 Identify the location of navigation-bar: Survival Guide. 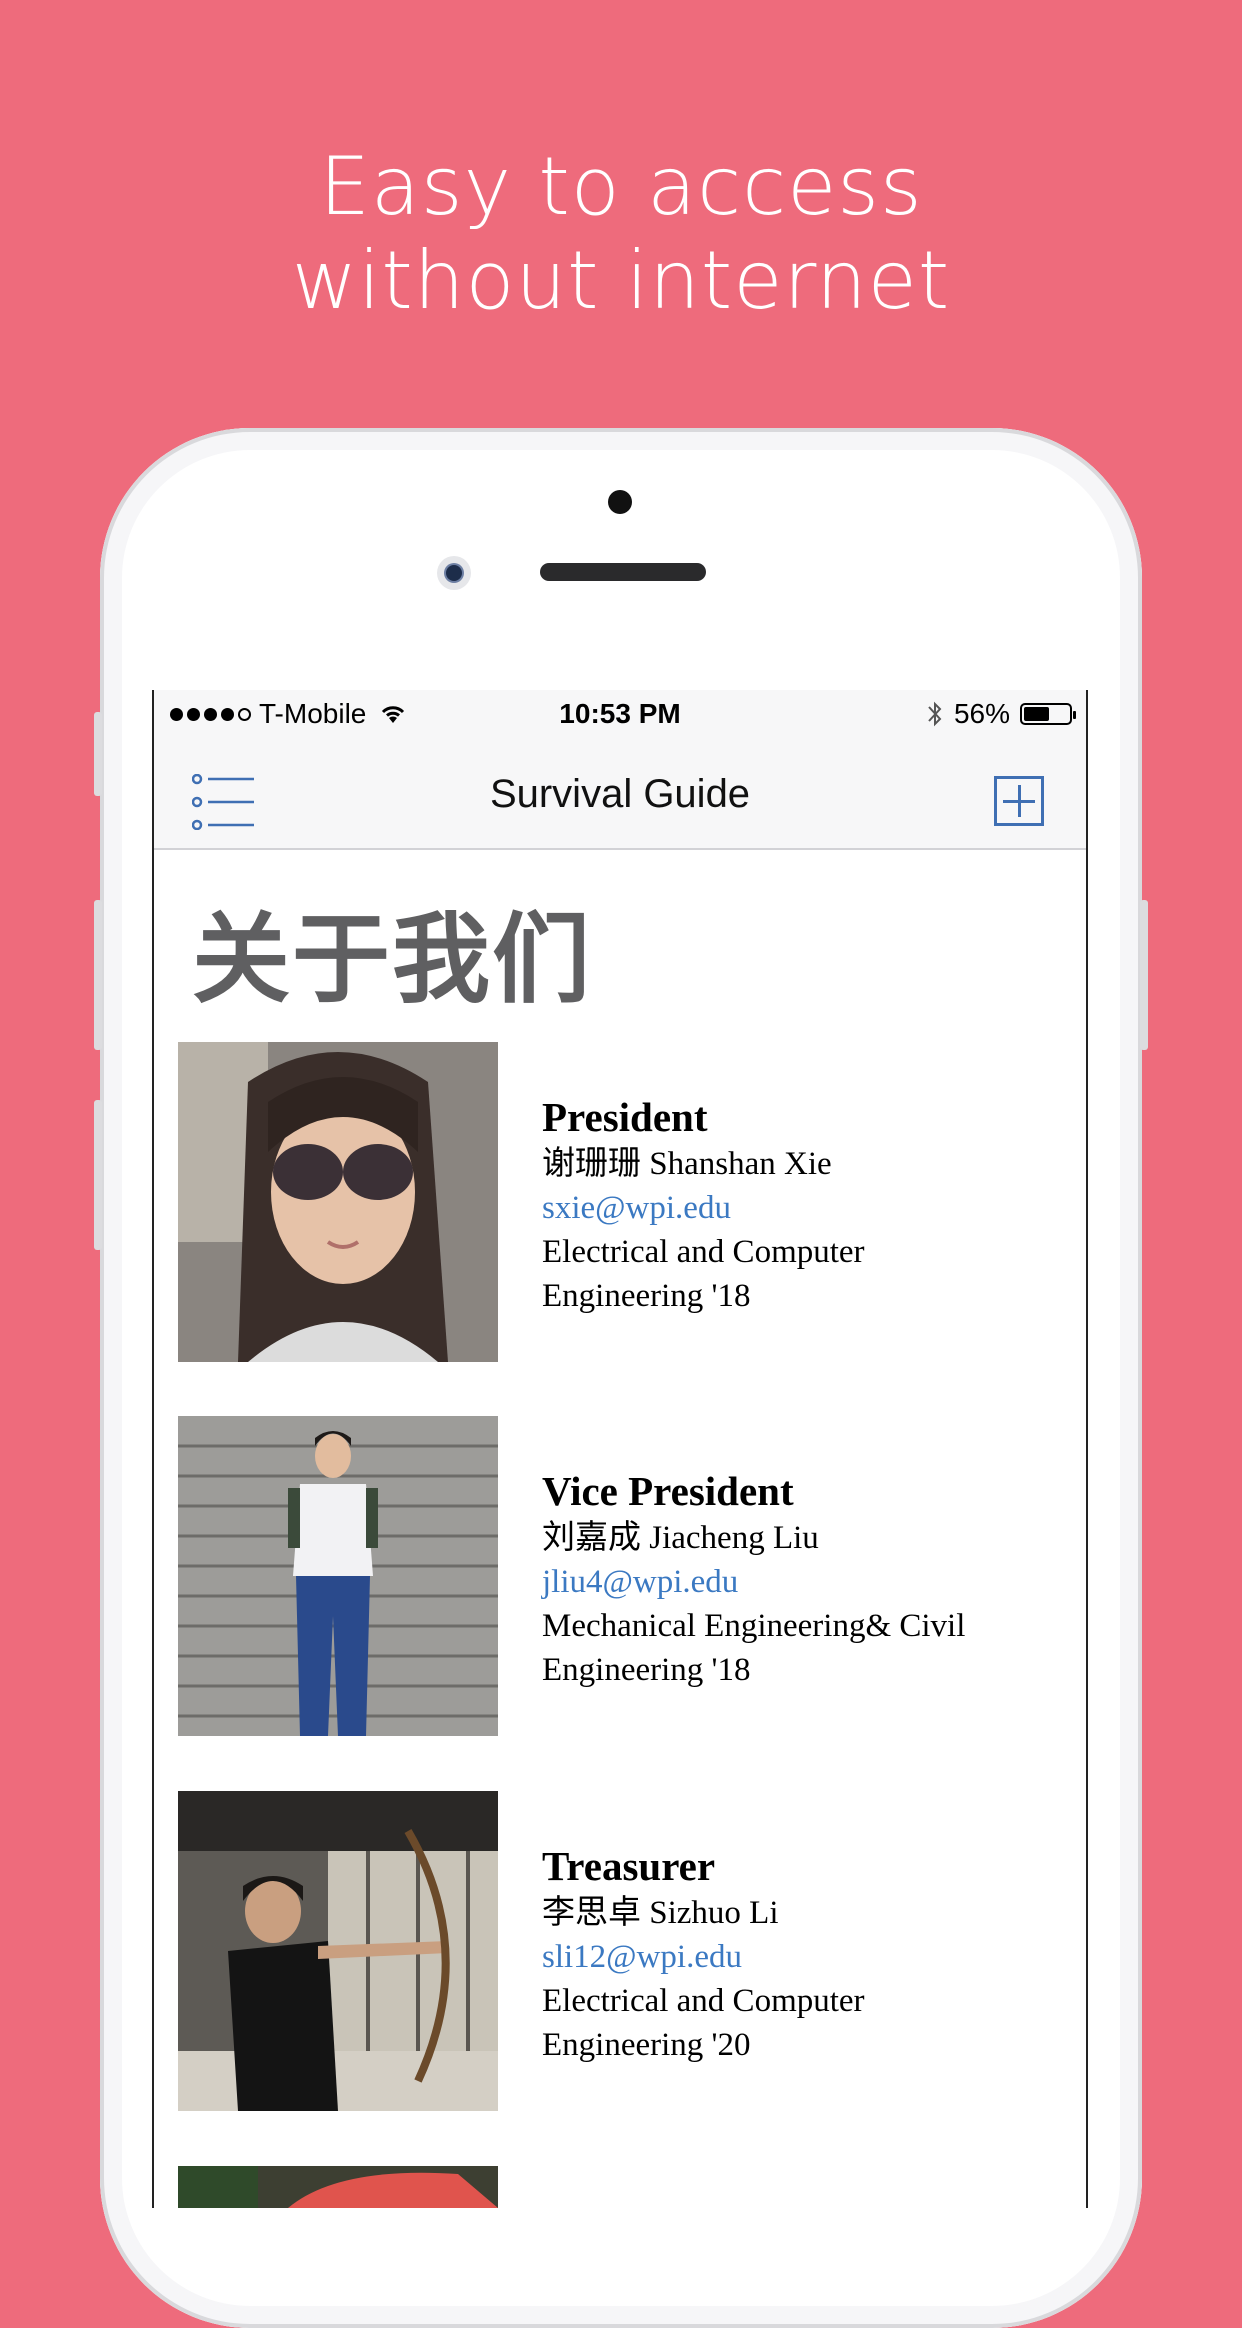
(620, 795).